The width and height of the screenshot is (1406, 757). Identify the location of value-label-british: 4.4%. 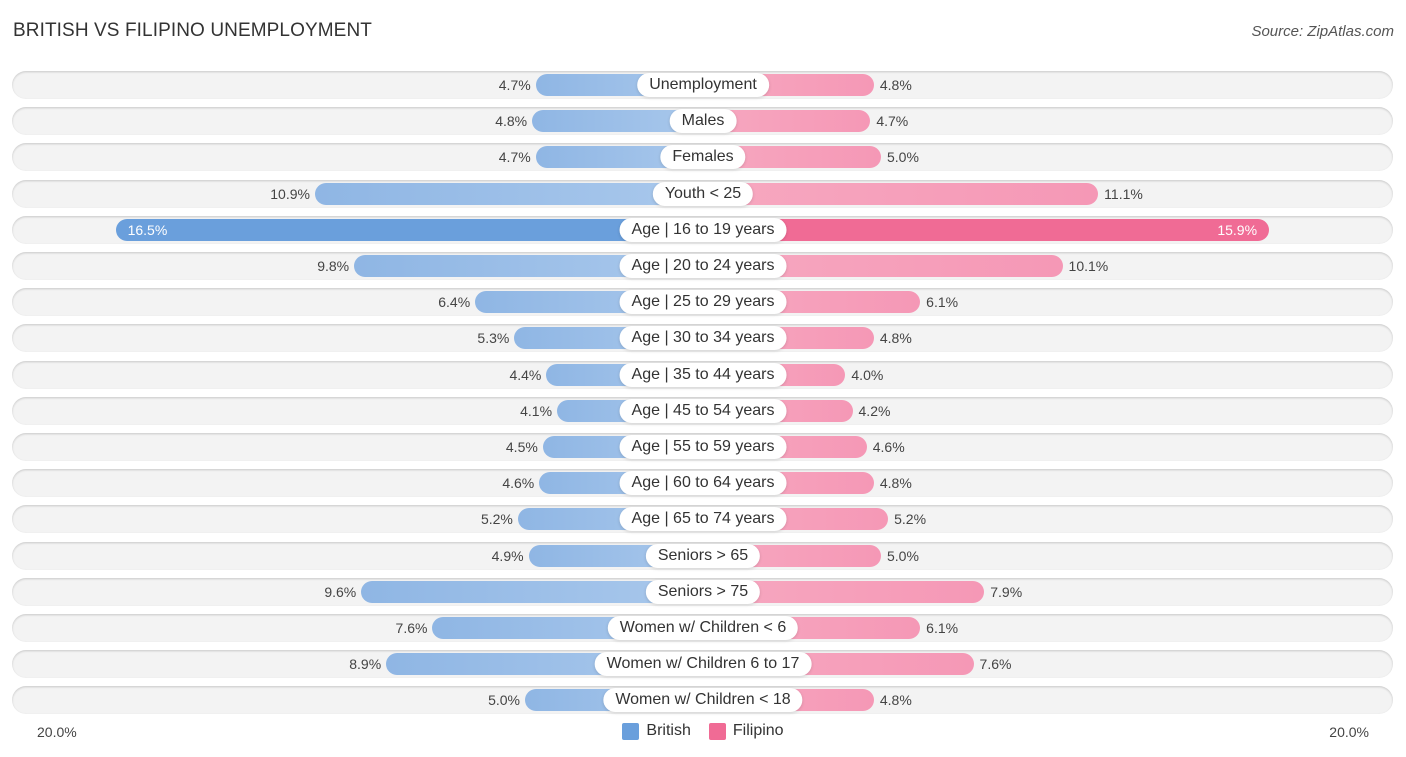
(525, 374).